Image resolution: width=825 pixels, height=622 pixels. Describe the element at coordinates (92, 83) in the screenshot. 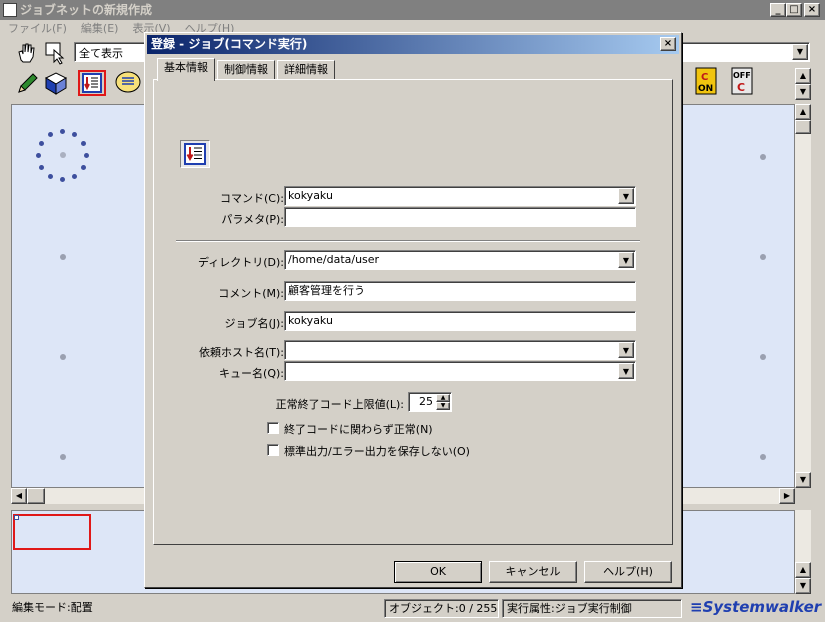

I see `command-job-tool-icon` at that location.